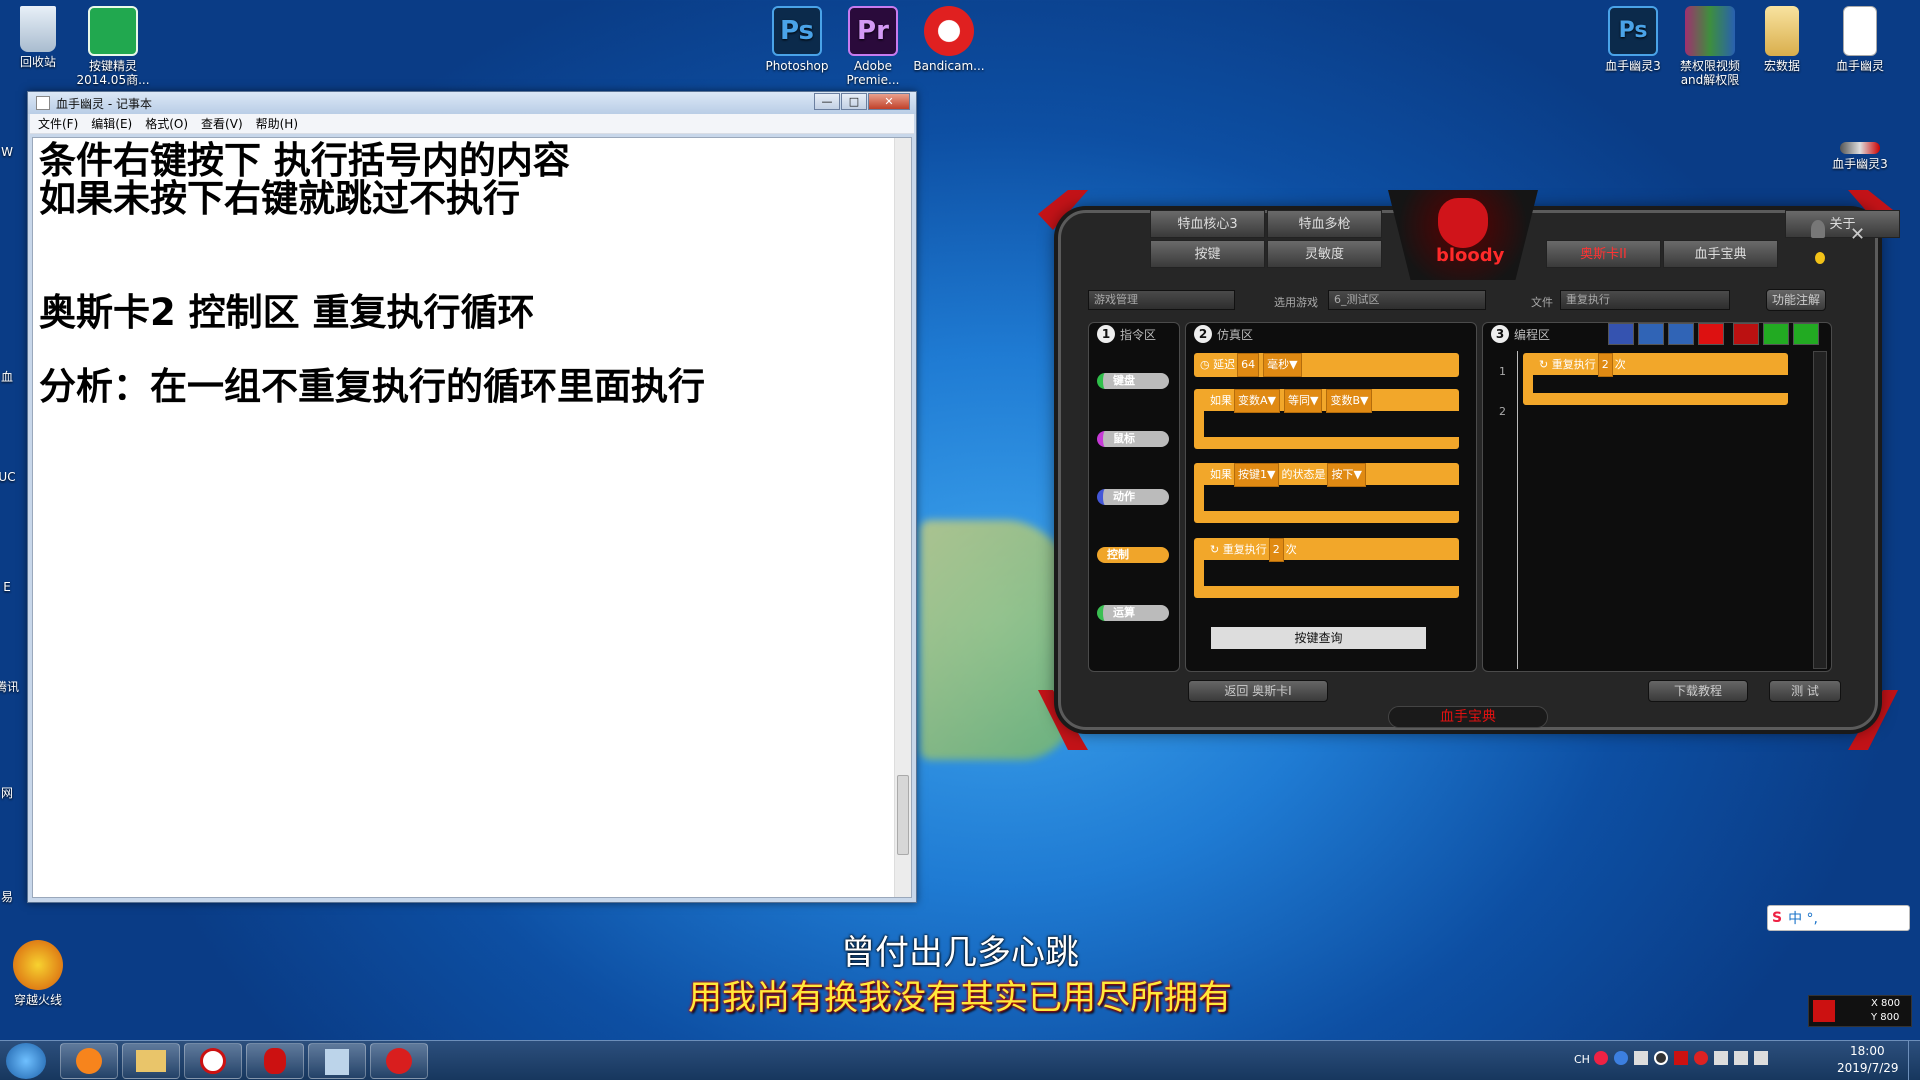 Image resolution: width=1920 pixels, height=1080 pixels. I want to click on function-note-button: 功能注解, so click(1796, 300).